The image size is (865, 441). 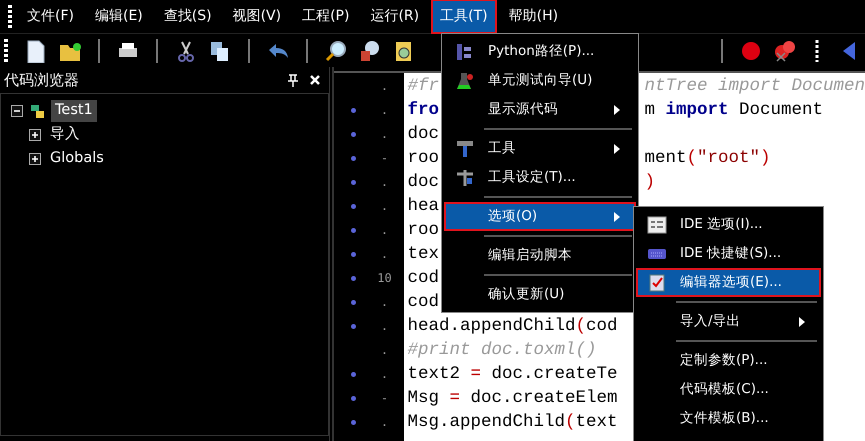 What do you see at coordinates (50, 17) in the screenshot?
I see `menu-item: 文件(F)` at bounding box center [50, 17].